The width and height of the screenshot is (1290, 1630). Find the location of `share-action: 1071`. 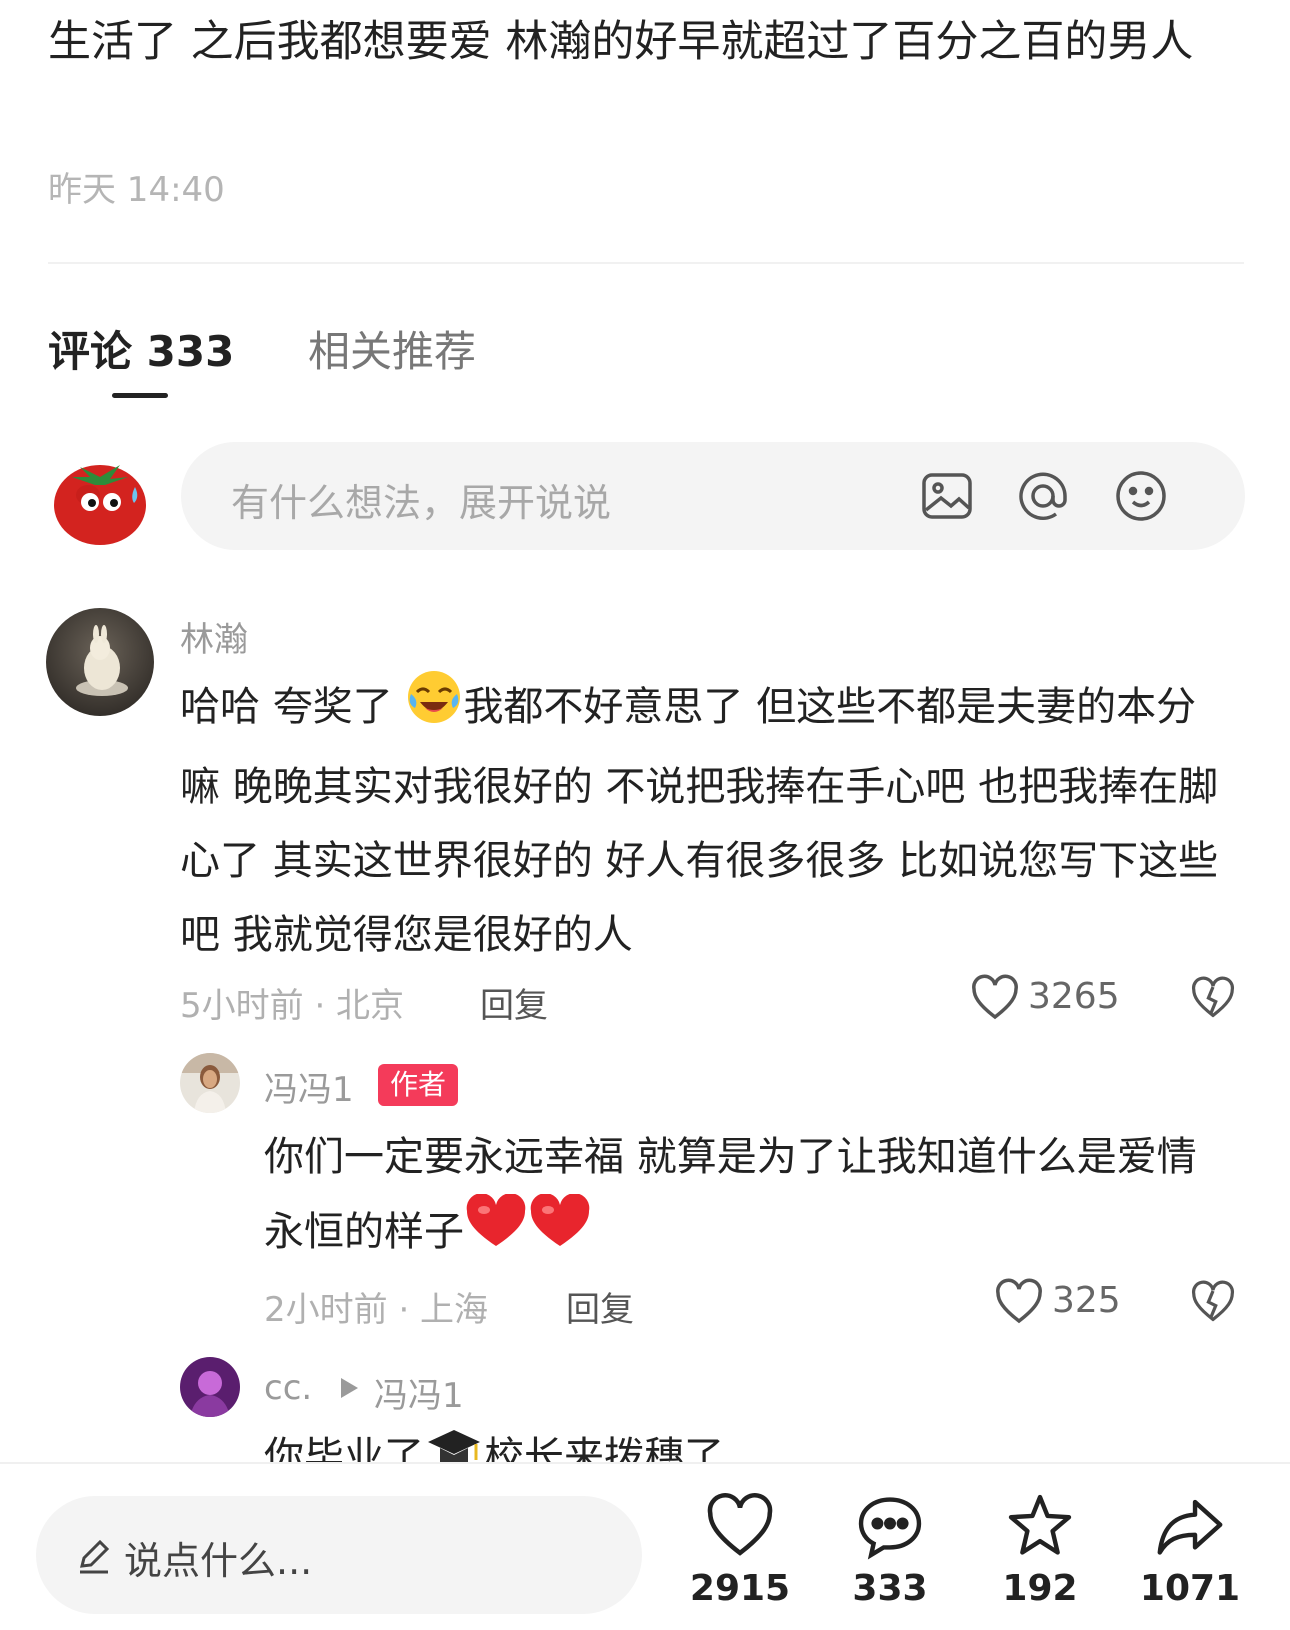

share-action: 1071 is located at coordinates (1190, 1550).